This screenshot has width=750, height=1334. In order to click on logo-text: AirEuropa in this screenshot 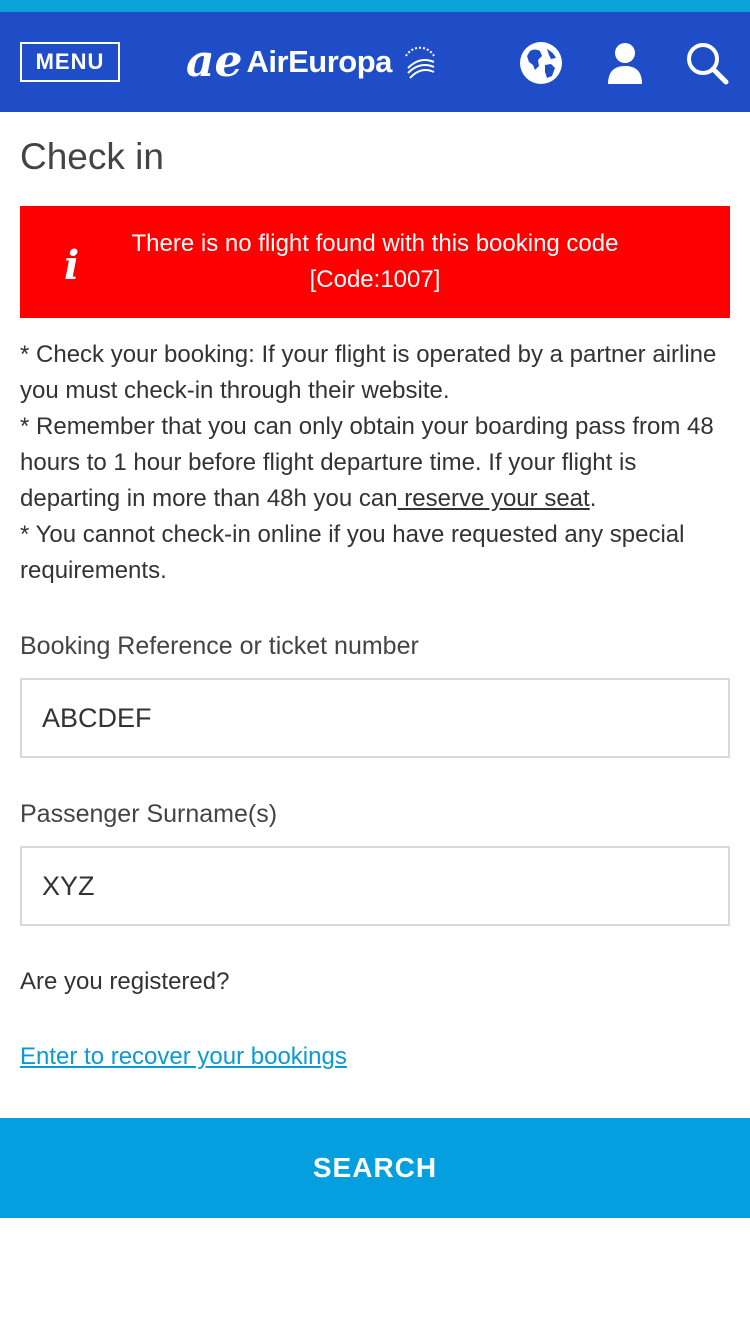, I will do `click(319, 61)`.